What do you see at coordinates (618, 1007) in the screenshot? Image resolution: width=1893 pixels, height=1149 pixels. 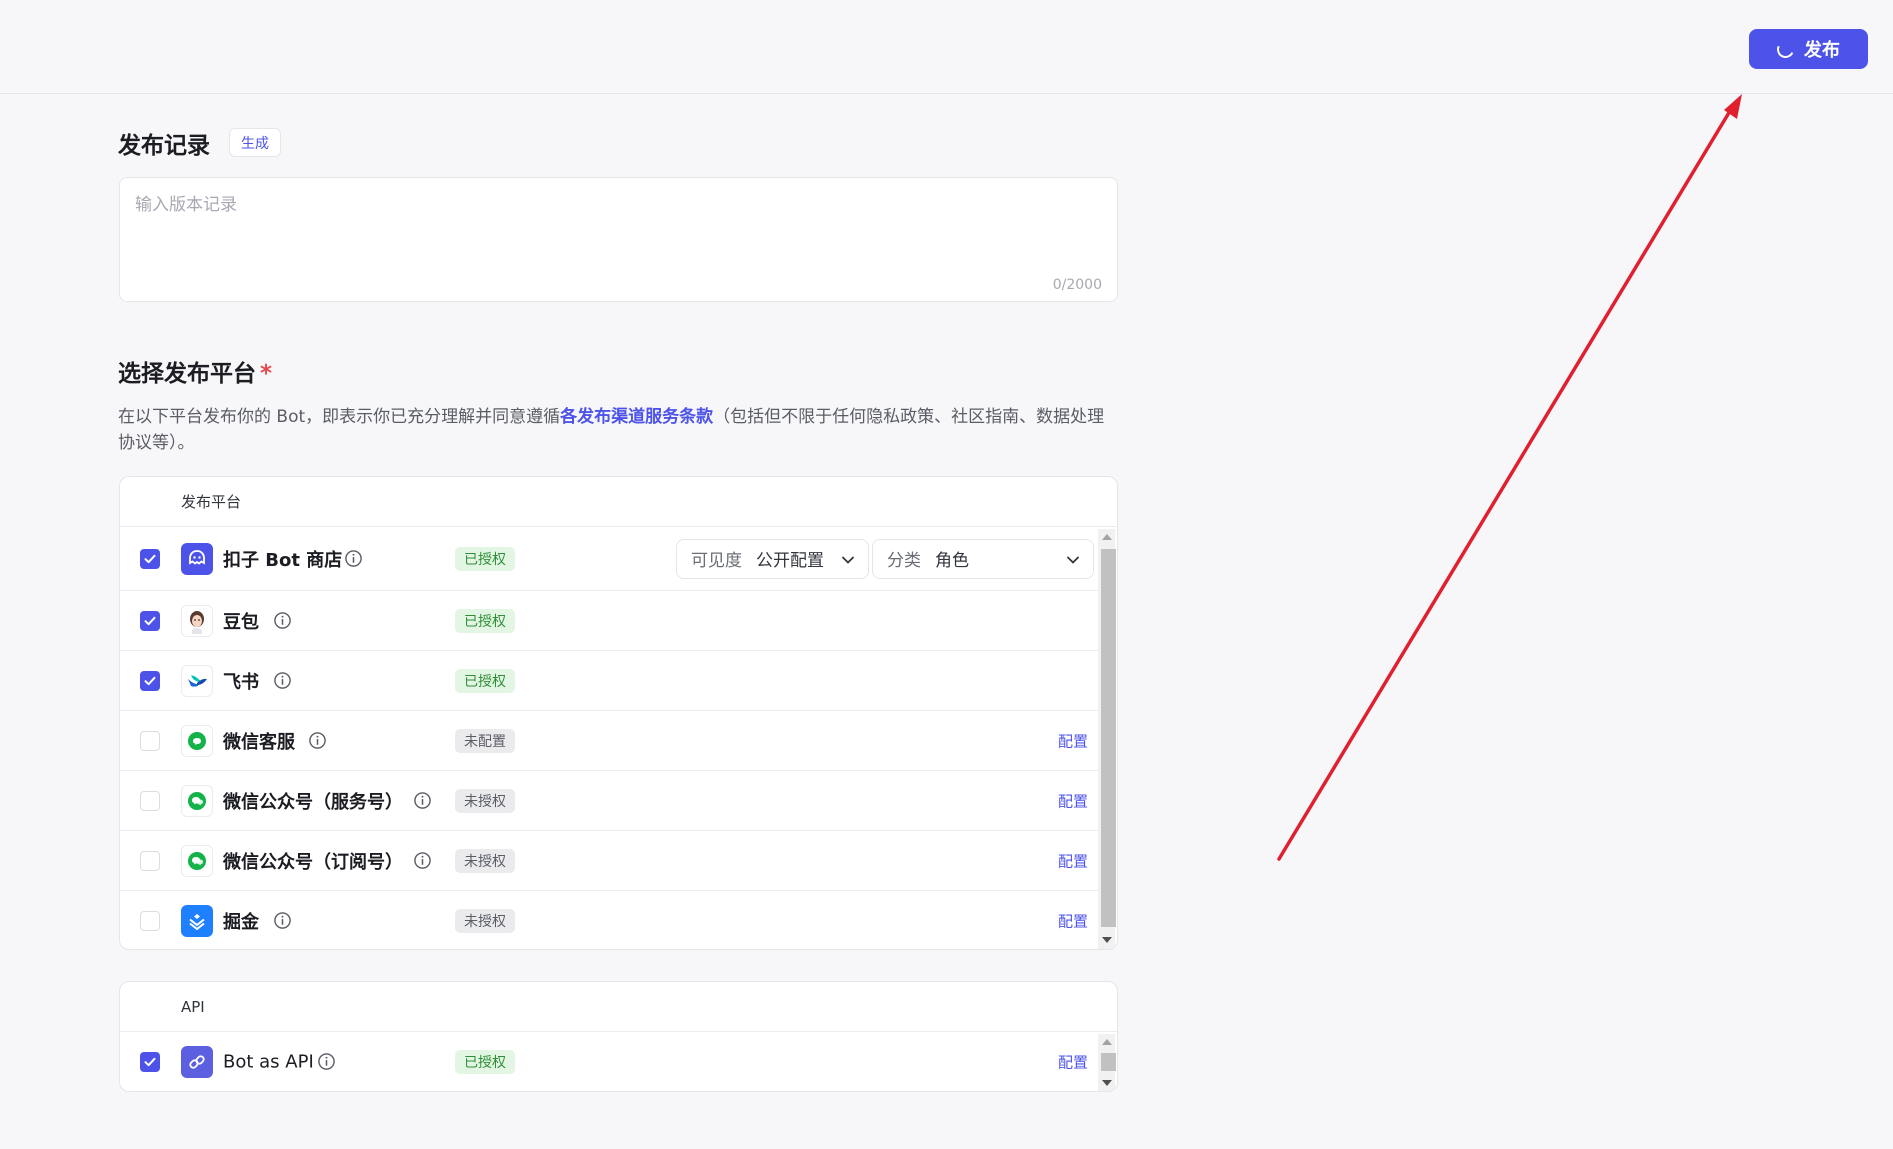 I see `api-panel-header: API` at bounding box center [618, 1007].